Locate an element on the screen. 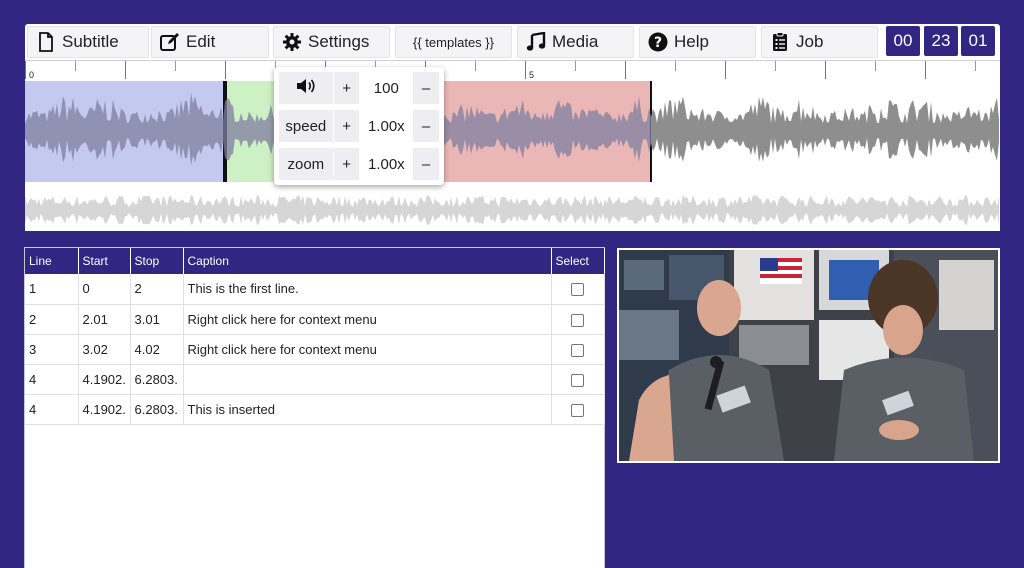  table-row: 4 4.1902. 6.2803. This is inserted is located at coordinates (315, 409).